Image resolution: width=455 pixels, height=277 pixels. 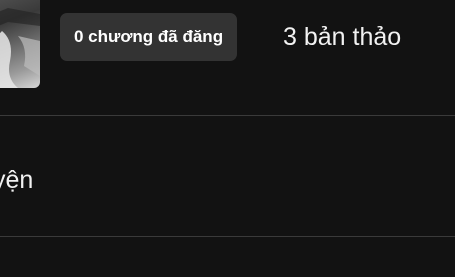 I want to click on drafts-count: 3 bản thảo, so click(x=342, y=37).